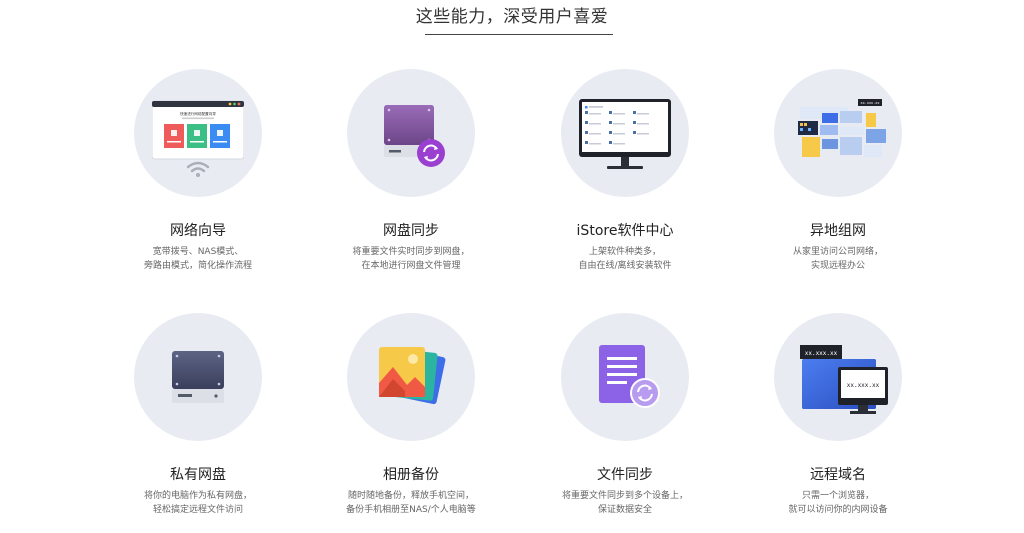 This screenshot has width=1024, height=533. Describe the element at coordinates (198, 252) in the screenshot. I see `feature-desc-line1: 宽带拨号、NAS模式、` at that location.